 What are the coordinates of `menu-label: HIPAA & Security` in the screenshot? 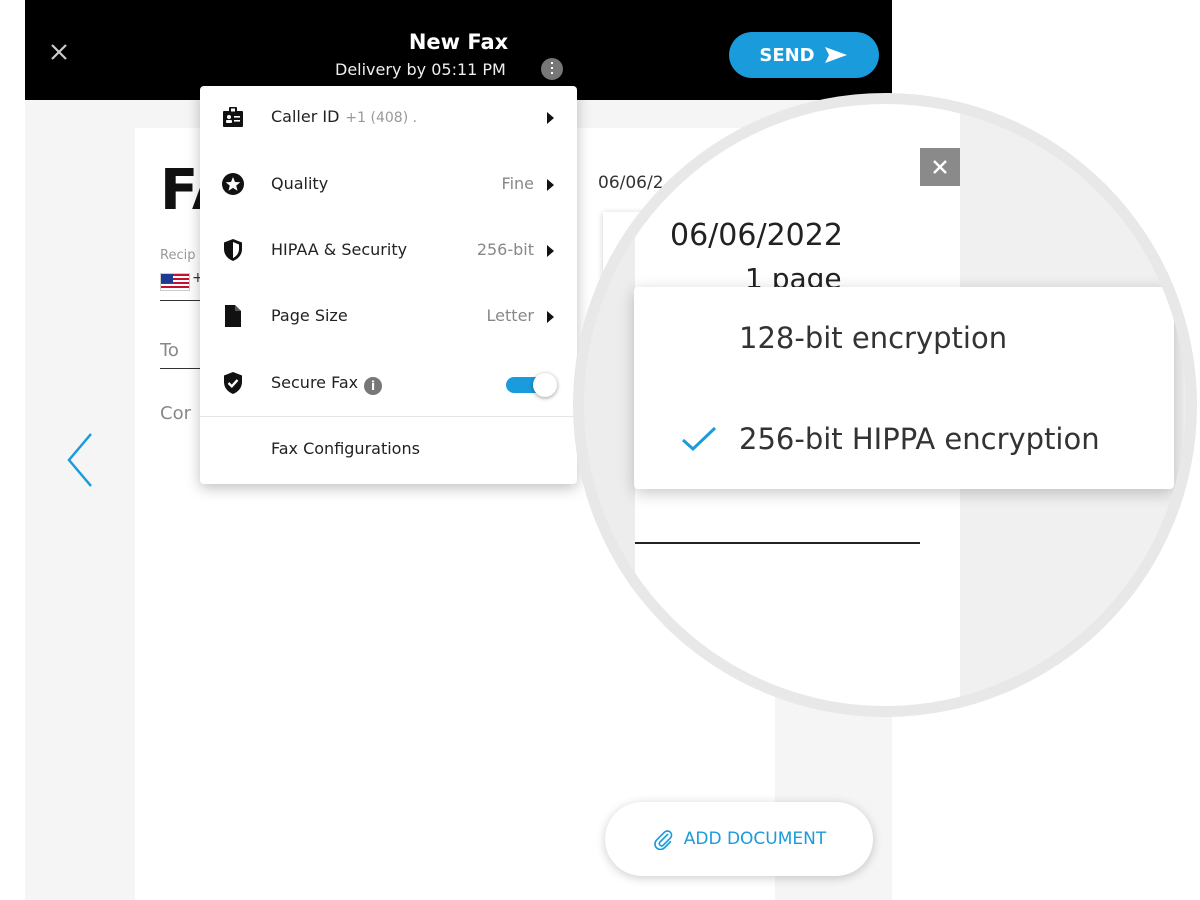 It's located at (339, 249).